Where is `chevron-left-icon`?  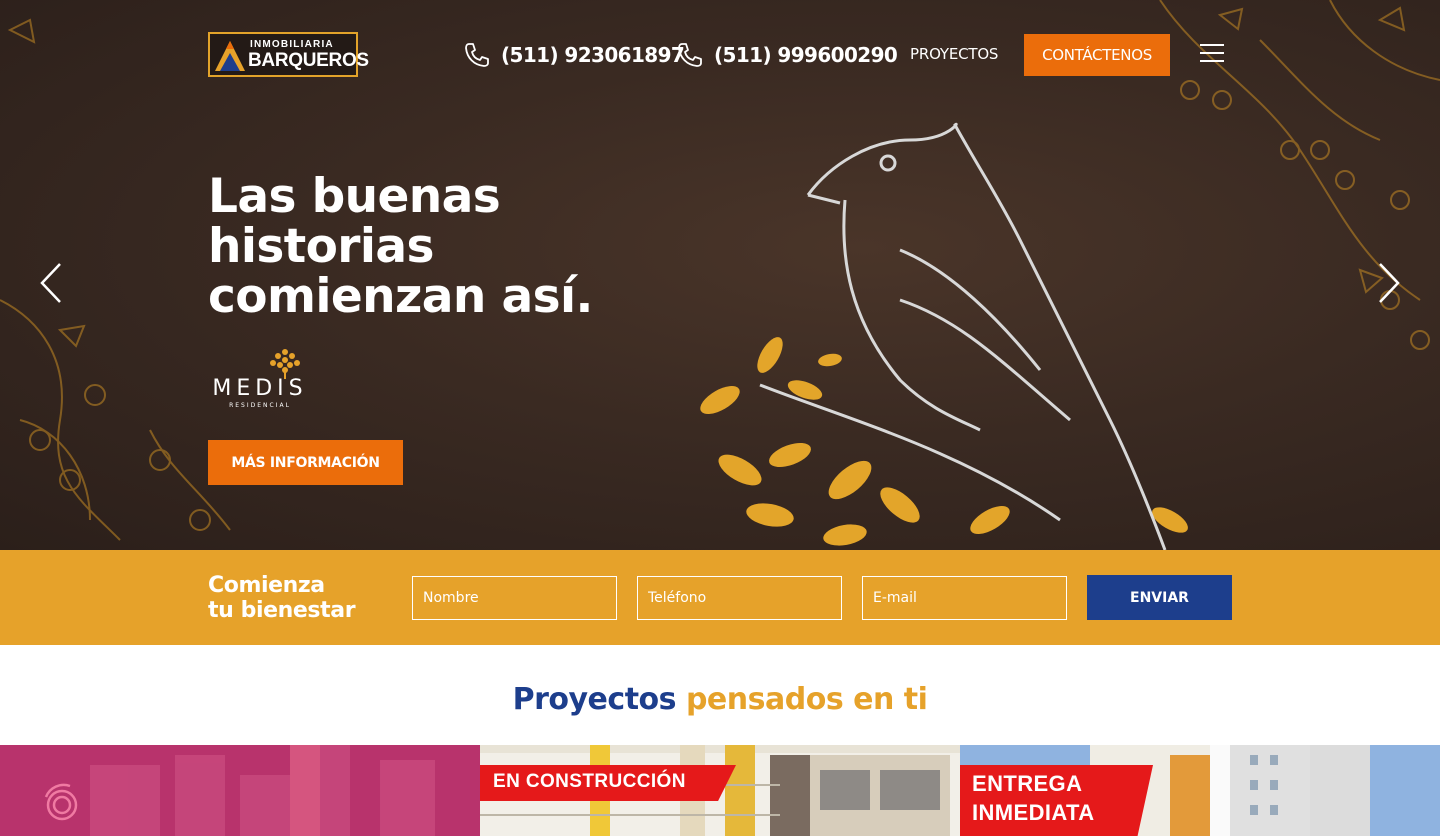
chevron-left-icon is located at coordinates (51, 283).